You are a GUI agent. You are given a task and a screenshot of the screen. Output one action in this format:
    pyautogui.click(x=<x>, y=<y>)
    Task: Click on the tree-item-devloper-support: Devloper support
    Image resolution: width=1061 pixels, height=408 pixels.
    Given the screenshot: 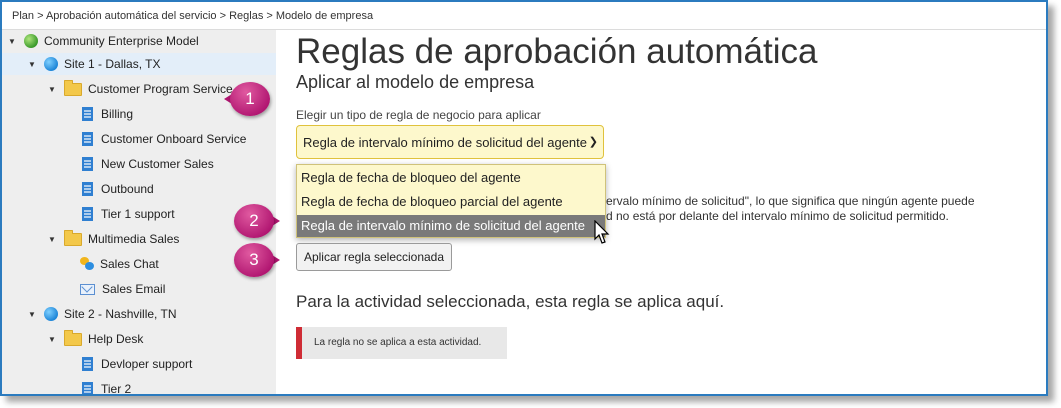 What is the action you would take?
    pyautogui.click(x=137, y=364)
    